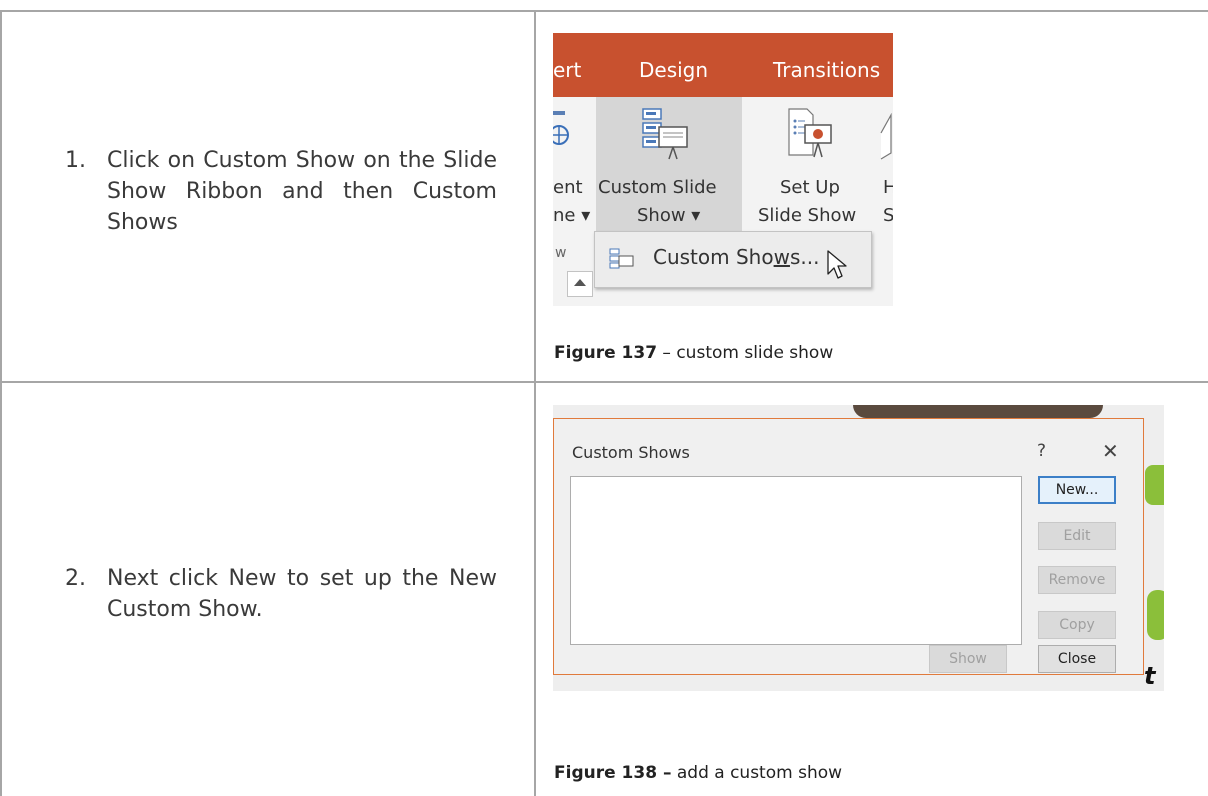  What do you see at coordinates (665, 134) in the screenshot?
I see `custom-slide-show-icon` at bounding box center [665, 134].